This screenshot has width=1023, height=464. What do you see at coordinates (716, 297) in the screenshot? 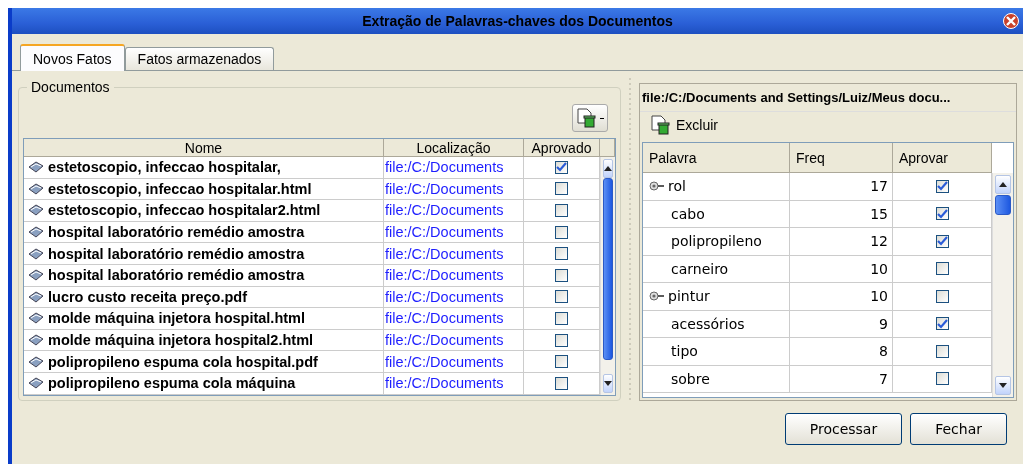
I see `tree-cell: pintur` at bounding box center [716, 297].